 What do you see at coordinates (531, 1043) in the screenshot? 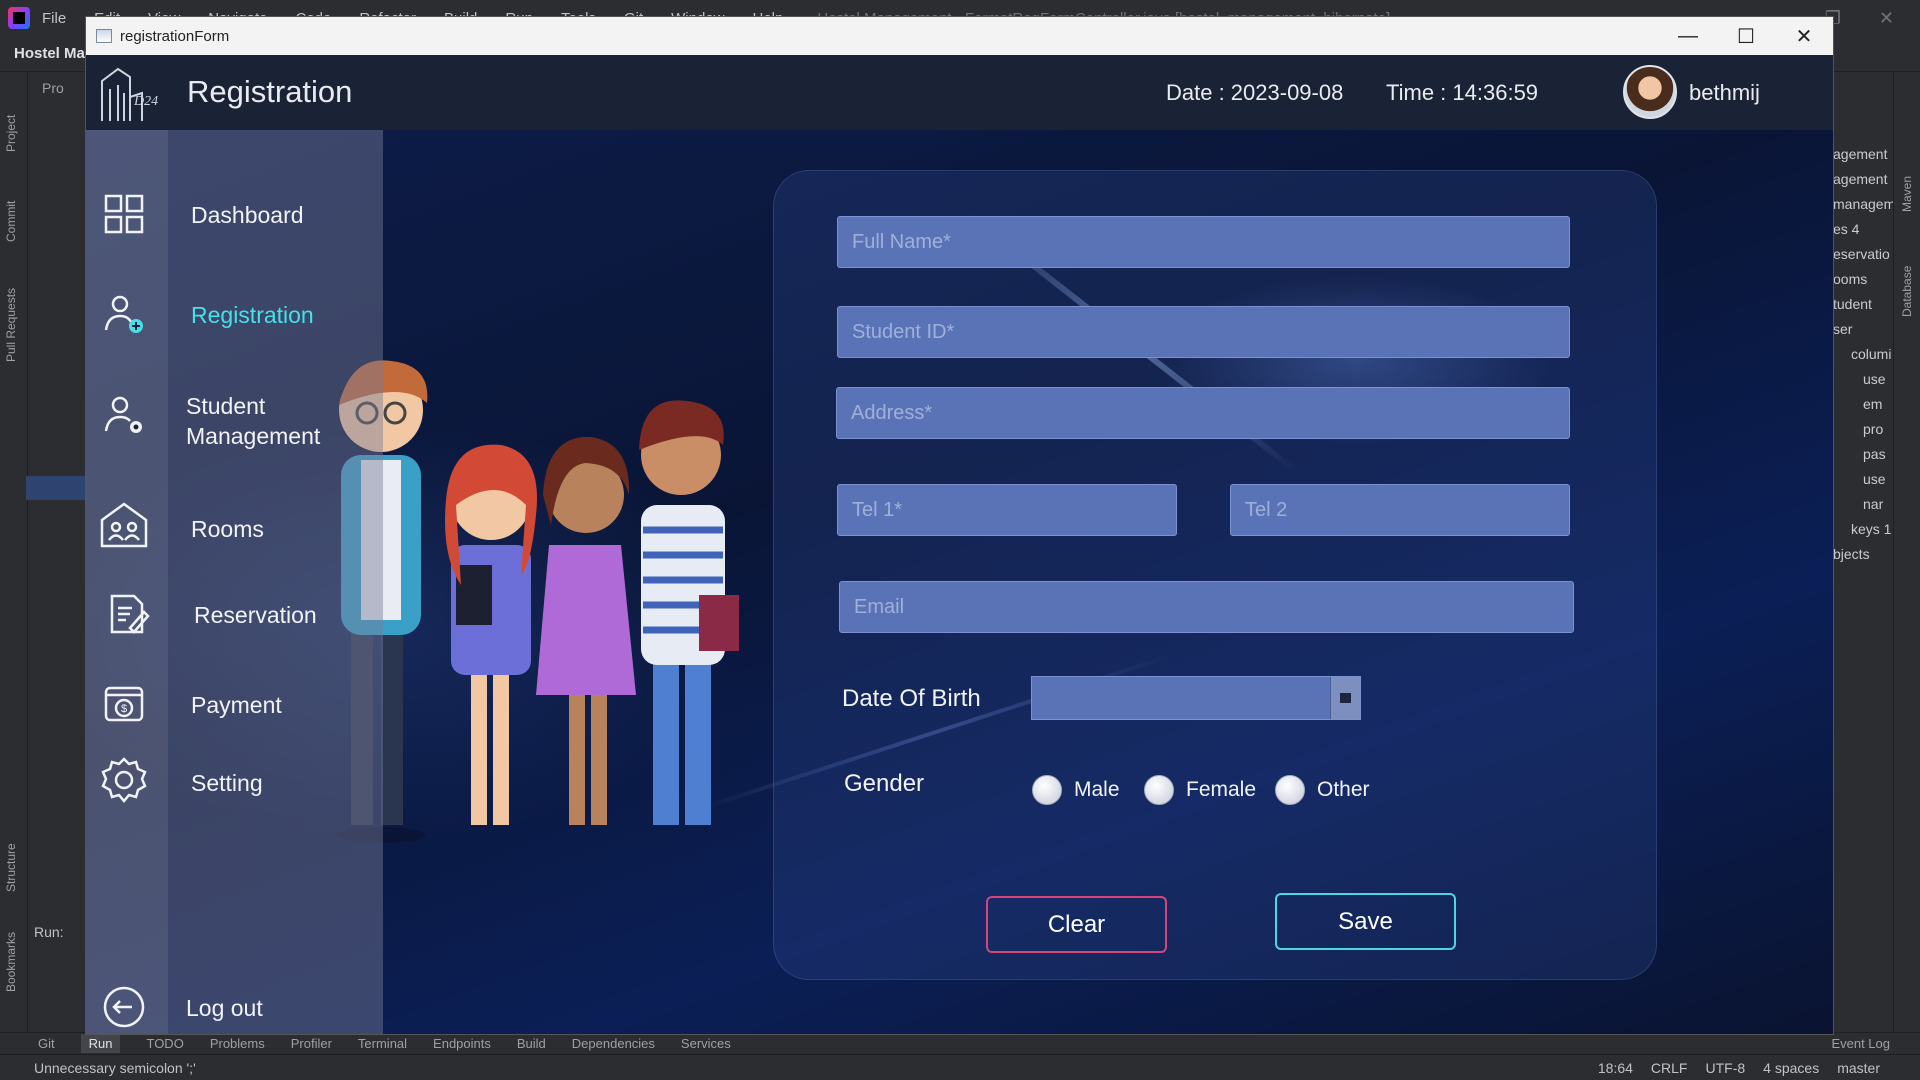
I see `tool-build: Build` at bounding box center [531, 1043].